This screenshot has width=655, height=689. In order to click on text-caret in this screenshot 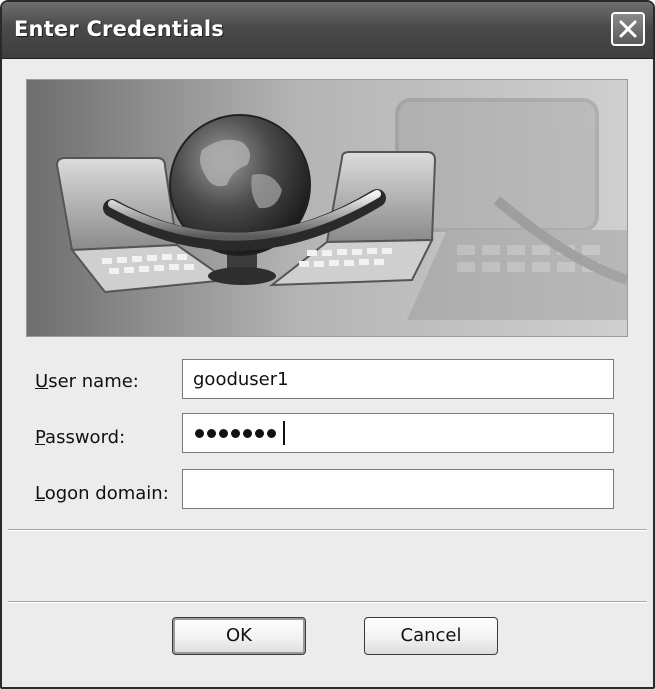, I will do `click(284, 433)`.